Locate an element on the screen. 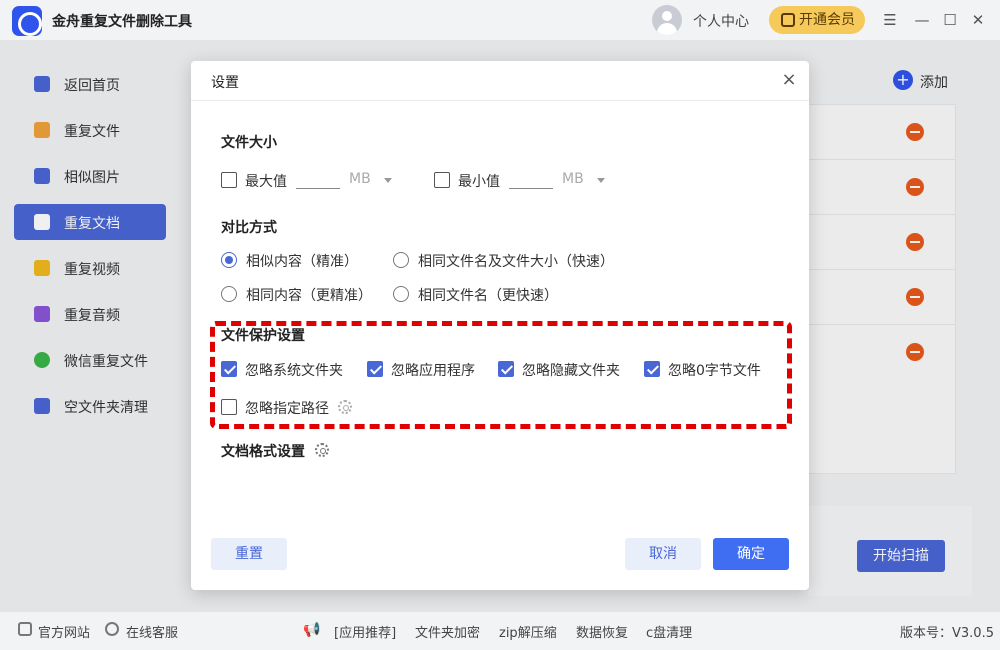  sidebar-item-label: 重复音频 is located at coordinates (92, 316).